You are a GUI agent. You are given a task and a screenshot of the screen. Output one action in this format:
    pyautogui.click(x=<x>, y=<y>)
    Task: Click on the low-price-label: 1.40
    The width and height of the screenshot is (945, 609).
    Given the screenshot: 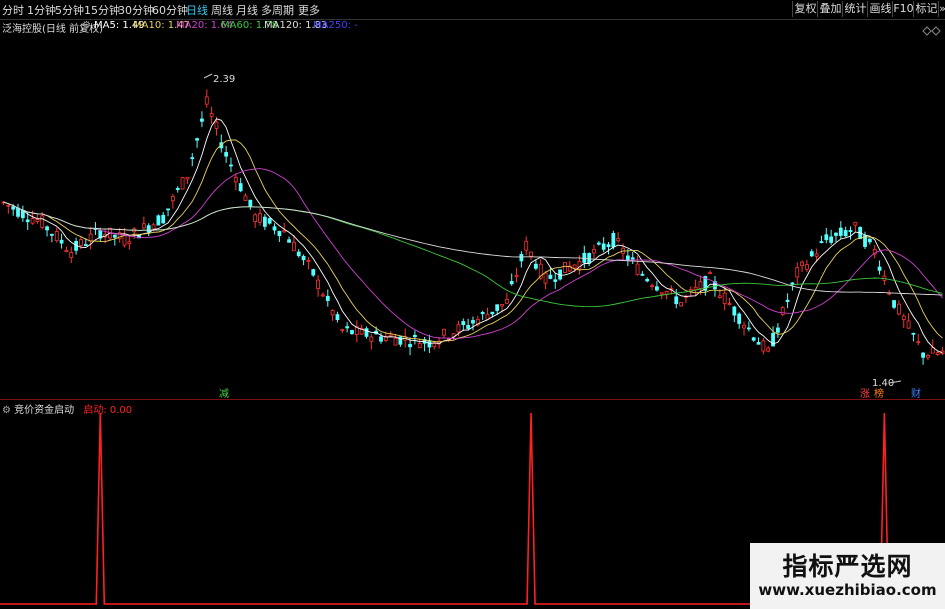 What is the action you would take?
    pyautogui.click(x=883, y=383)
    